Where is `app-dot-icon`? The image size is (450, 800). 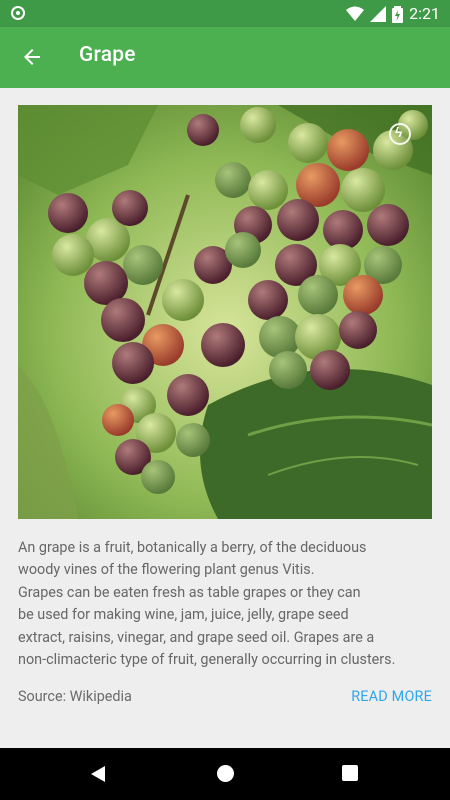 app-dot-icon is located at coordinates (18, 13).